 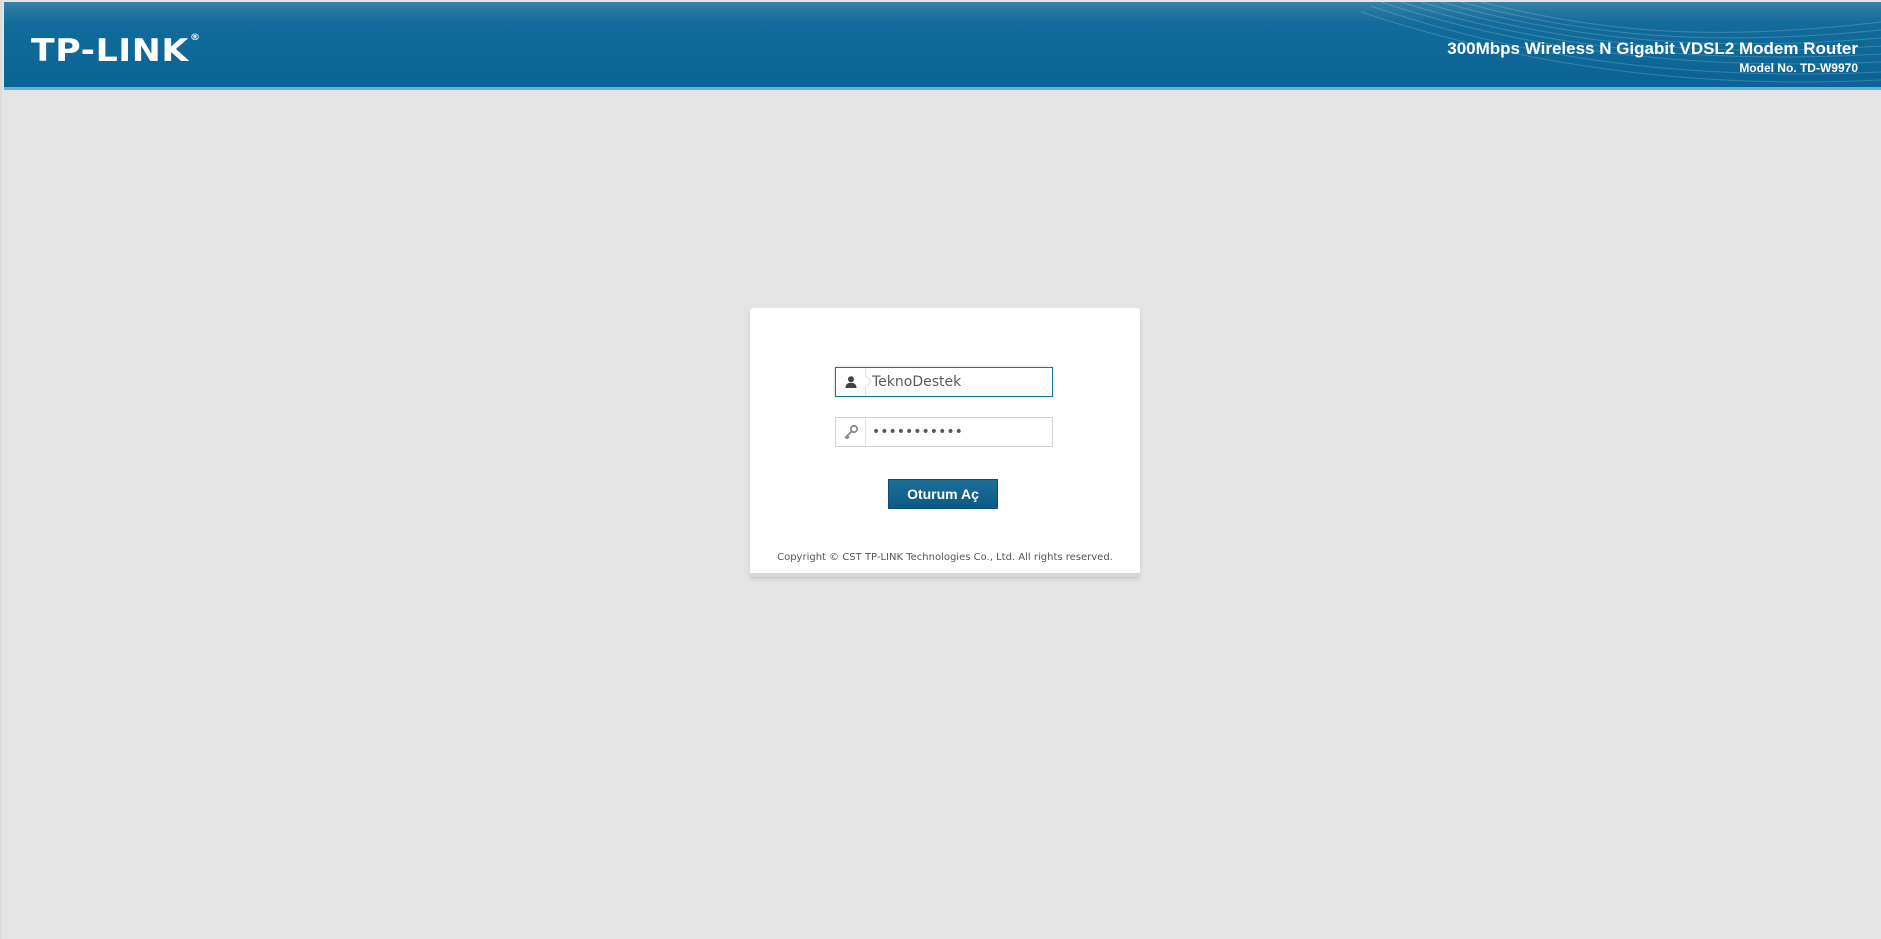 I want to click on login-button: Oturum Aç, so click(x=943, y=494).